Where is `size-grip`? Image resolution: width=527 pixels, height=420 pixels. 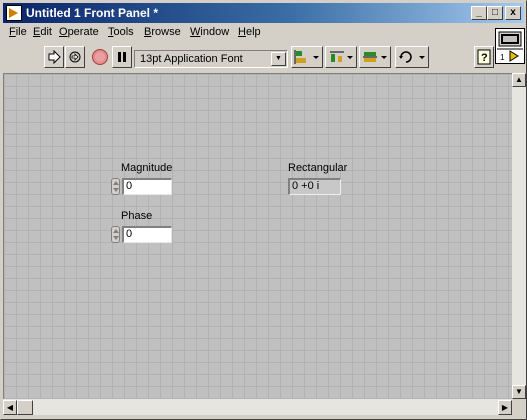 size-grip is located at coordinates (519, 407).